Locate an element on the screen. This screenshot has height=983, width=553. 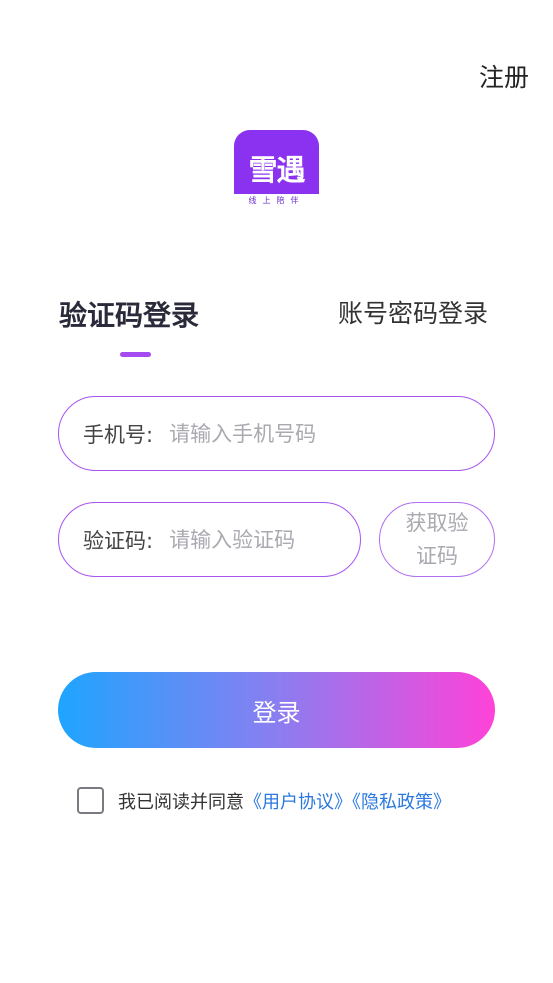
logo-text: 雪遇 is located at coordinates (276, 170).